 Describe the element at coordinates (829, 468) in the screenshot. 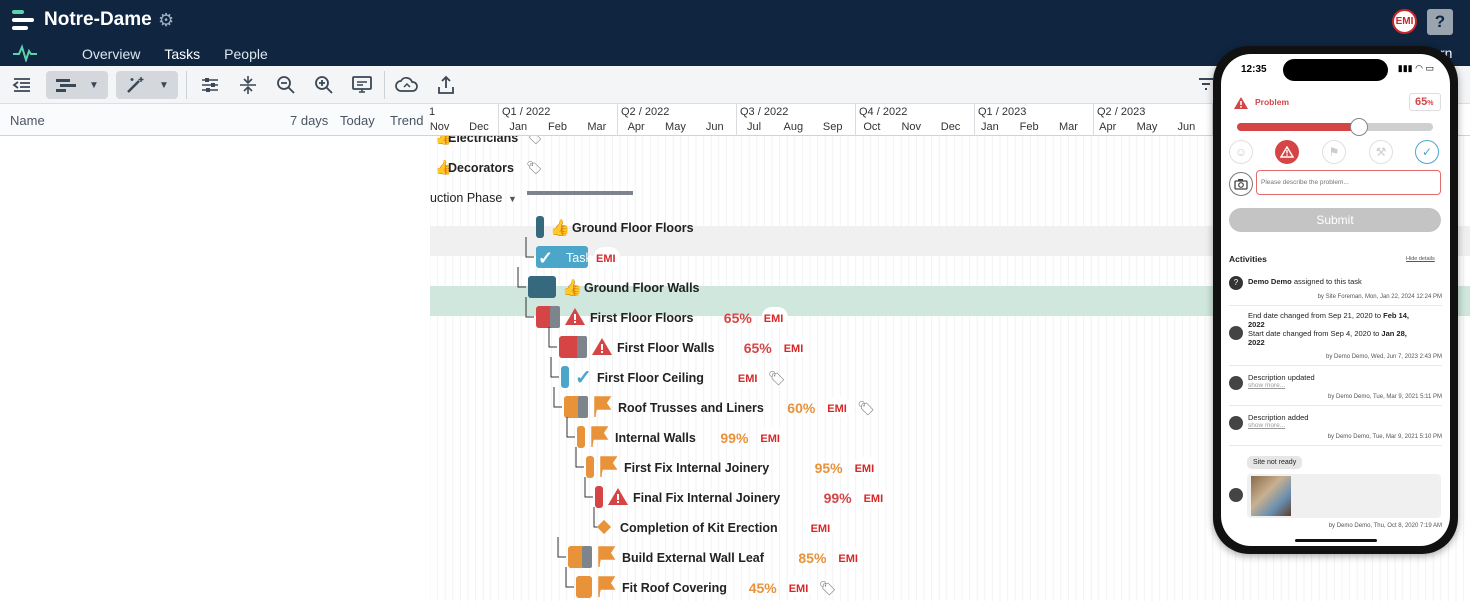

I see `progress-percent: 95%` at that location.